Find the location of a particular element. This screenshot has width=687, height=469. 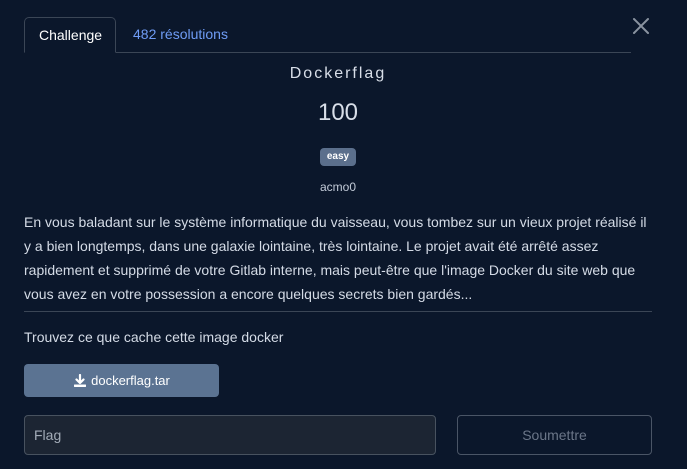

challenge-author: acmo0 is located at coordinates (338, 187).